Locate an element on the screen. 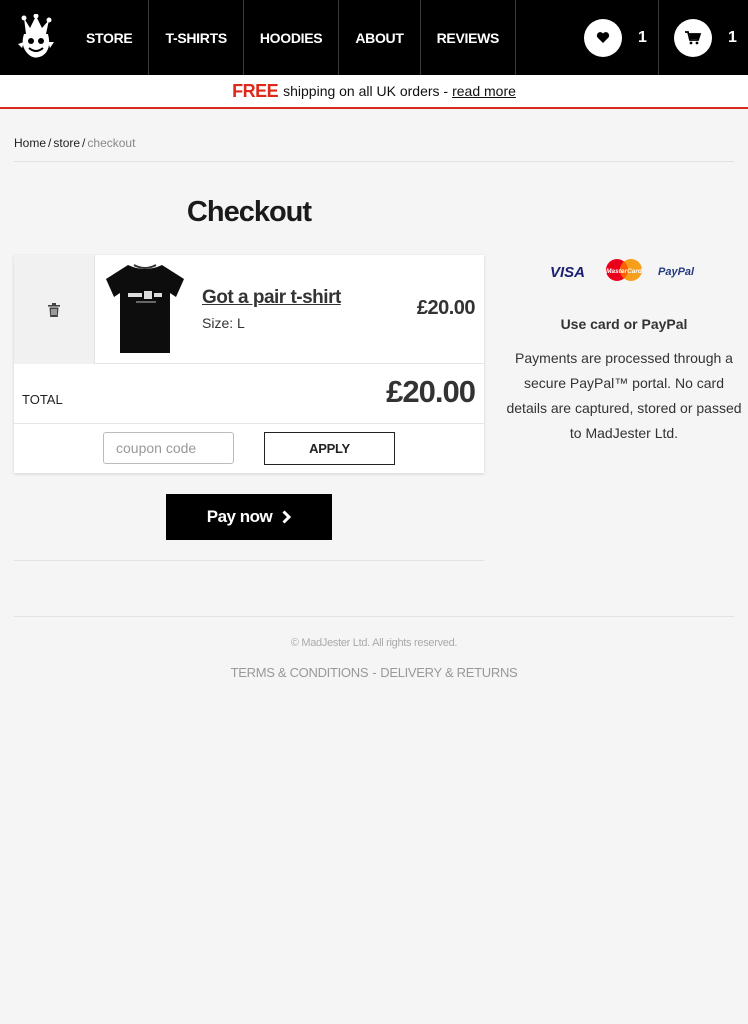 The height and width of the screenshot is (1024, 748). coupon-code-input is located at coordinates (168, 448).